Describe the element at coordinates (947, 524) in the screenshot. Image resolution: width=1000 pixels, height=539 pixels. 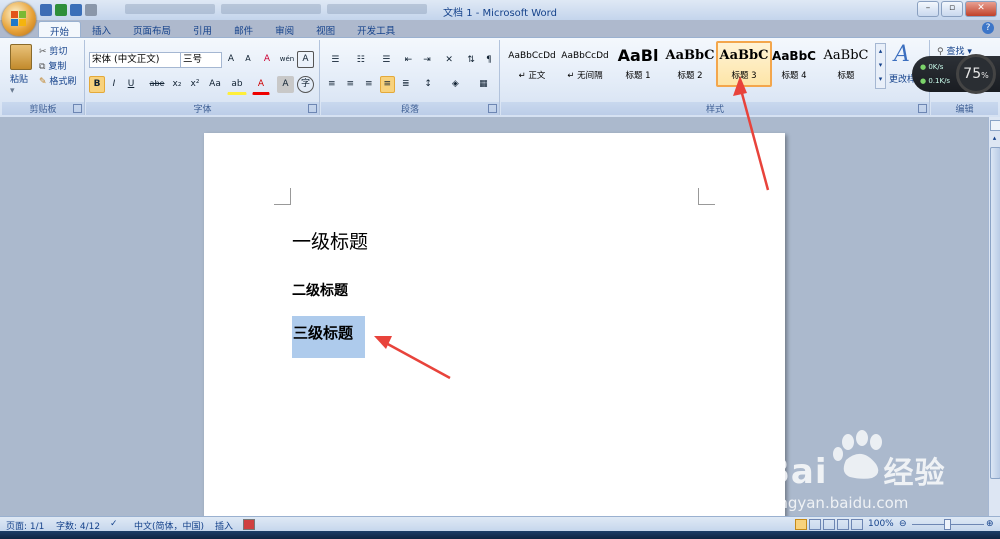
I see `zoom-slider-thumb` at that location.